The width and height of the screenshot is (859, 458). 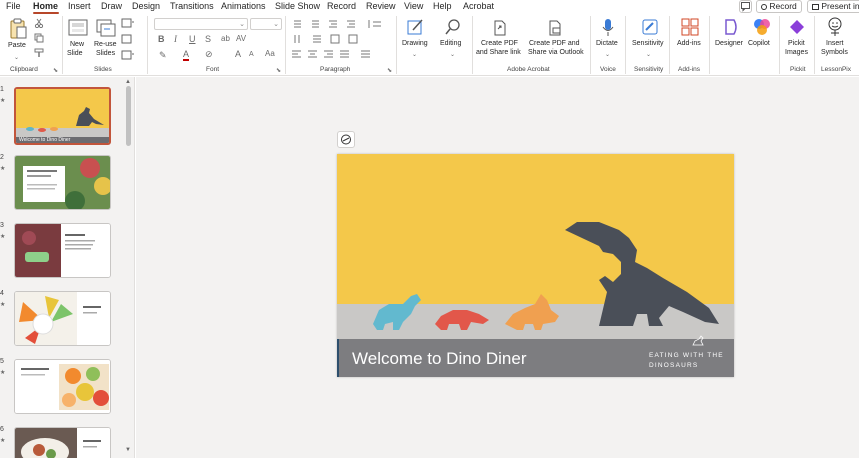 I want to click on add-ins-icon, so click(x=690, y=27).